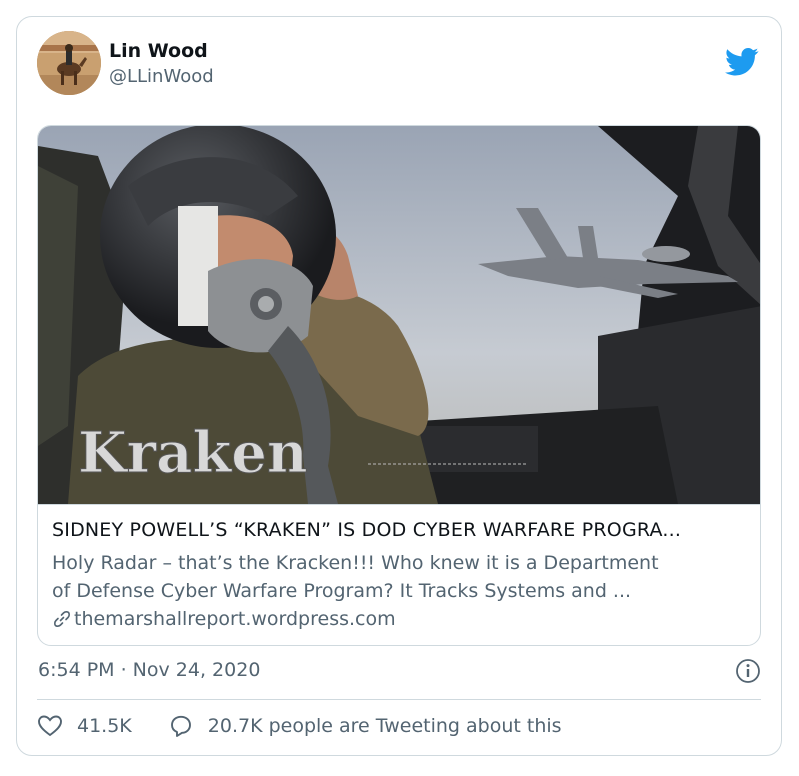  What do you see at coordinates (742, 62) in the screenshot?
I see `twitter-bird-icon` at bounding box center [742, 62].